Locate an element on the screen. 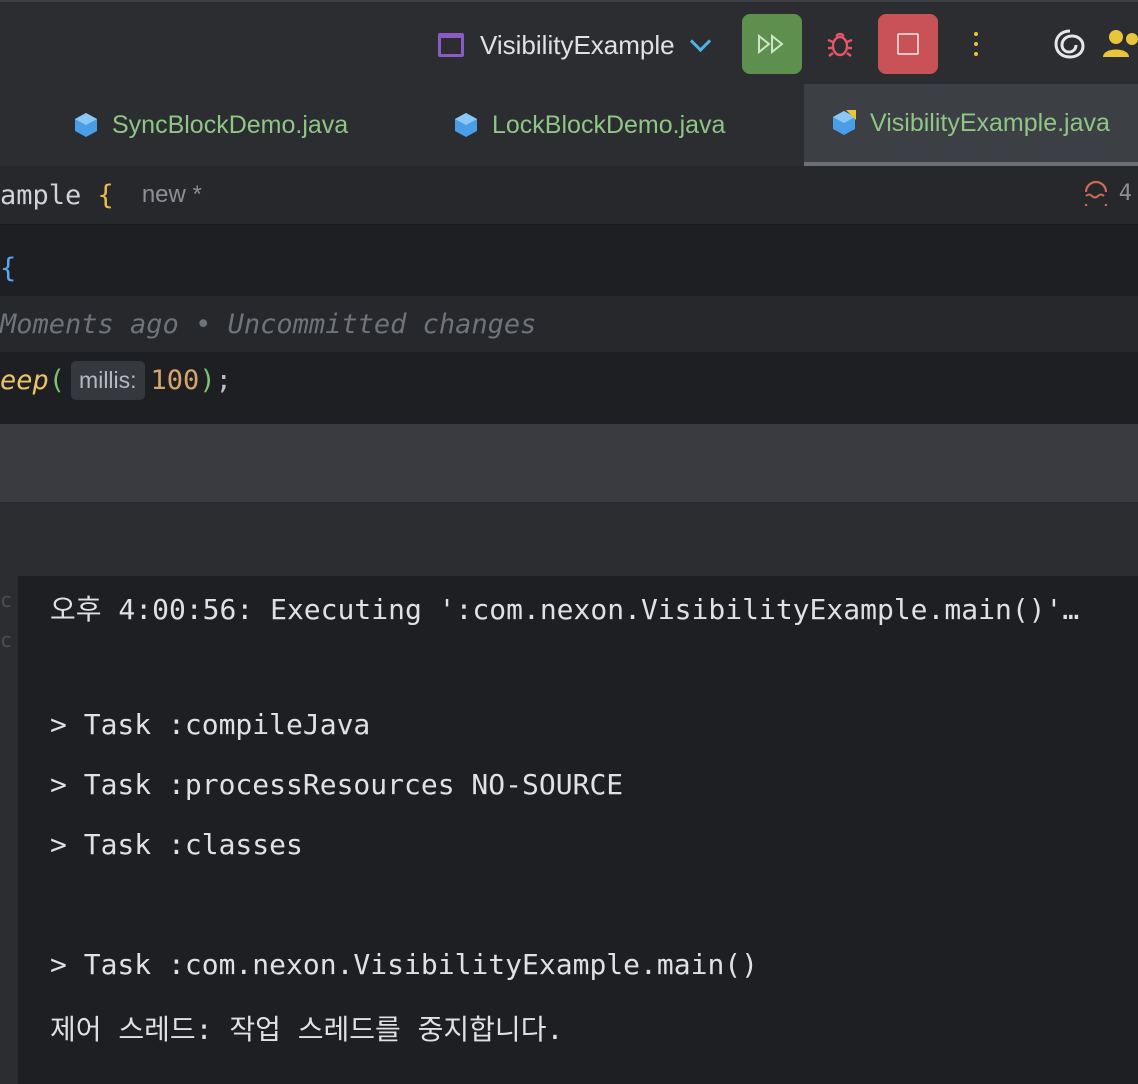  stop-button is located at coordinates (908, 44).